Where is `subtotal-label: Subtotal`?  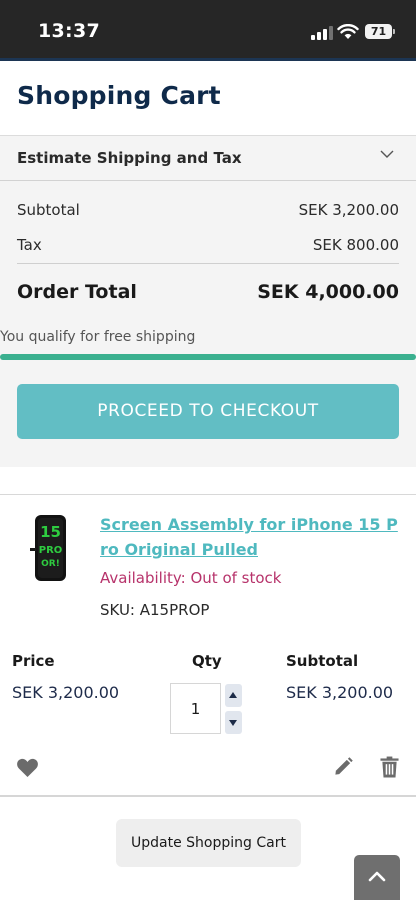
subtotal-label: Subtotal is located at coordinates (48, 210).